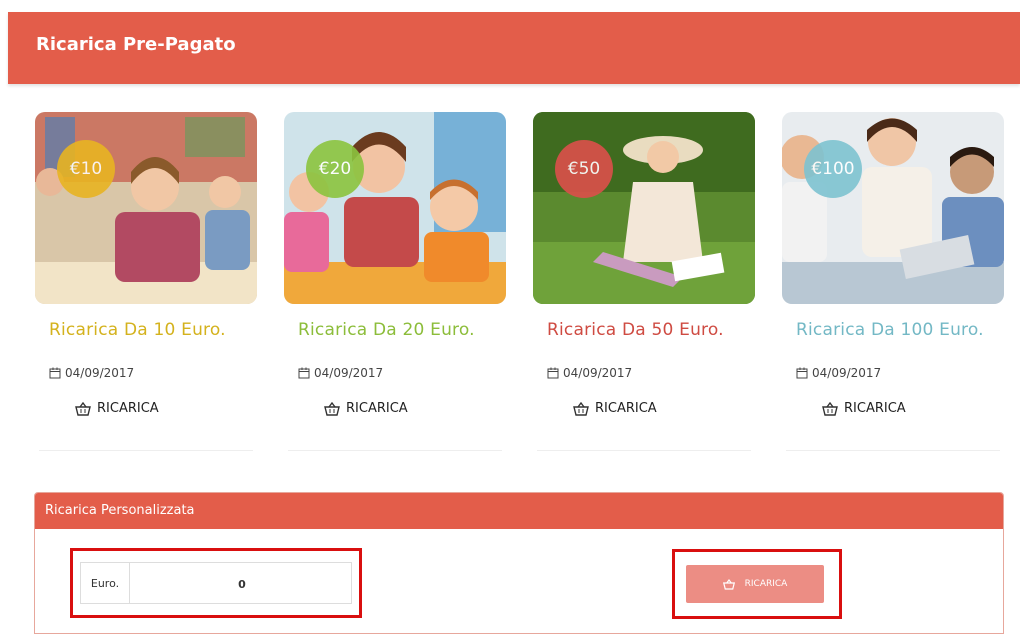  What do you see at coordinates (833, 169) in the screenshot?
I see `price-badge: €100` at bounding box center [833, 169].